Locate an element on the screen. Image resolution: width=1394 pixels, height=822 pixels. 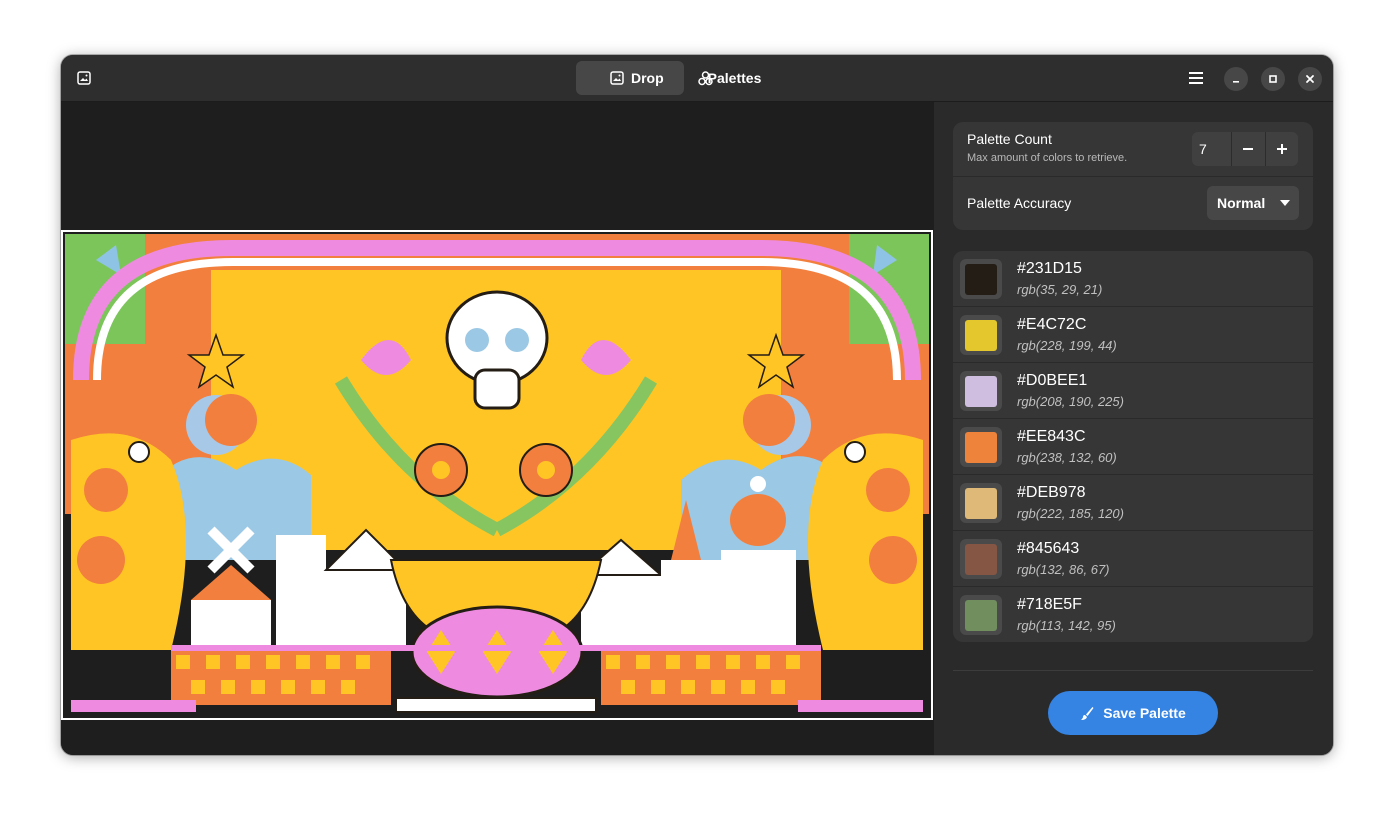
color-hex: #EE843C is located at coordinates (1051, 436).